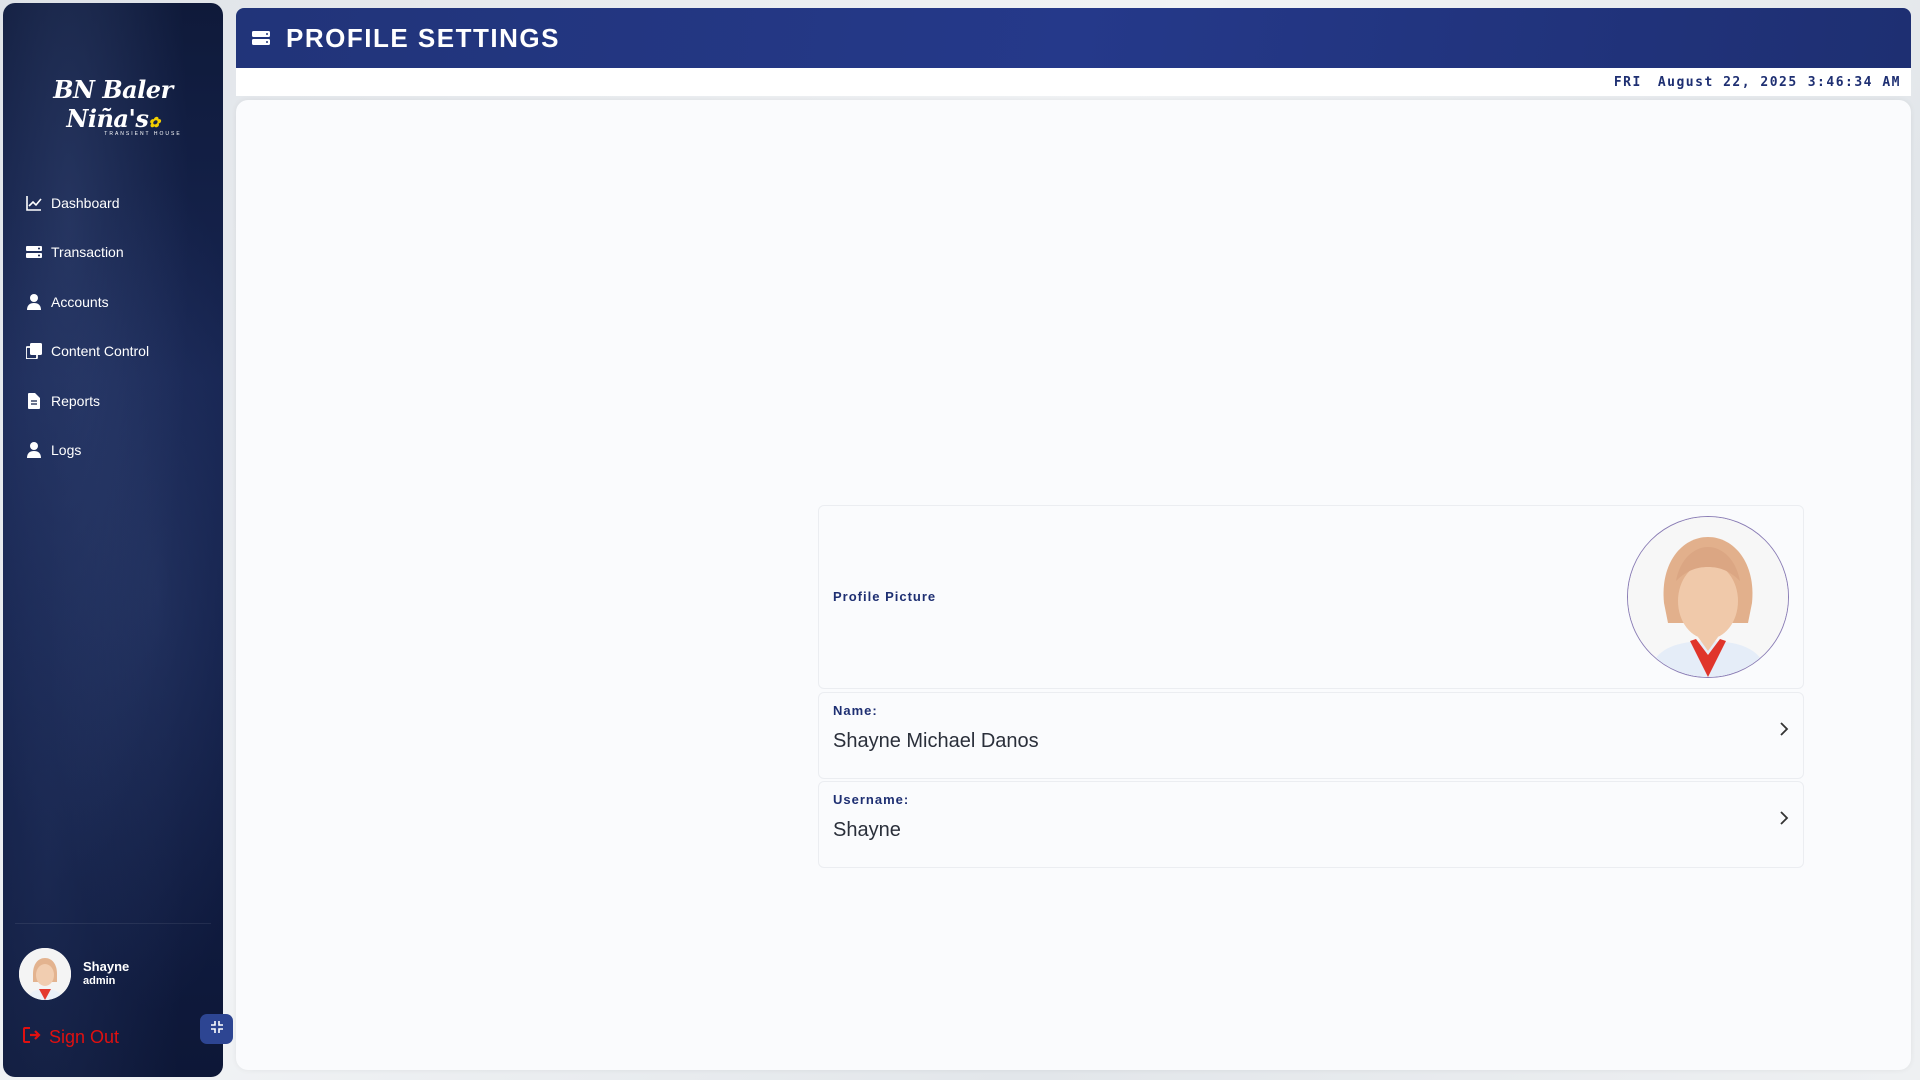 Image resolution: width=1920 pixels, height=1080 pixels. Describe the element at coordinates (76, 400) in the screenshot. I see `sidebar-item-label: Reports` at that location.